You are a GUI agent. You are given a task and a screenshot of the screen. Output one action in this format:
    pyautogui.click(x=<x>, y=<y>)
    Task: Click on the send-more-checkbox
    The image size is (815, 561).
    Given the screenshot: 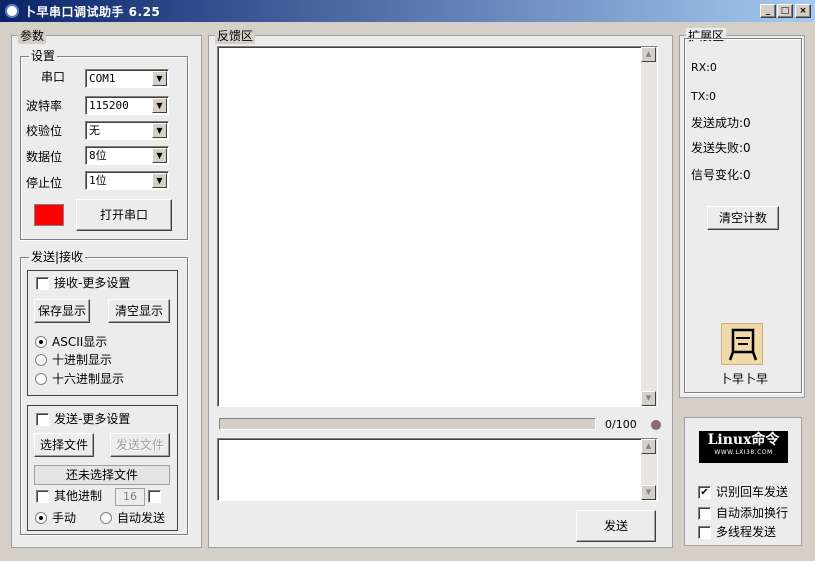 What is the action you would take?
    pyautogui.click(x=42, y=419)
    